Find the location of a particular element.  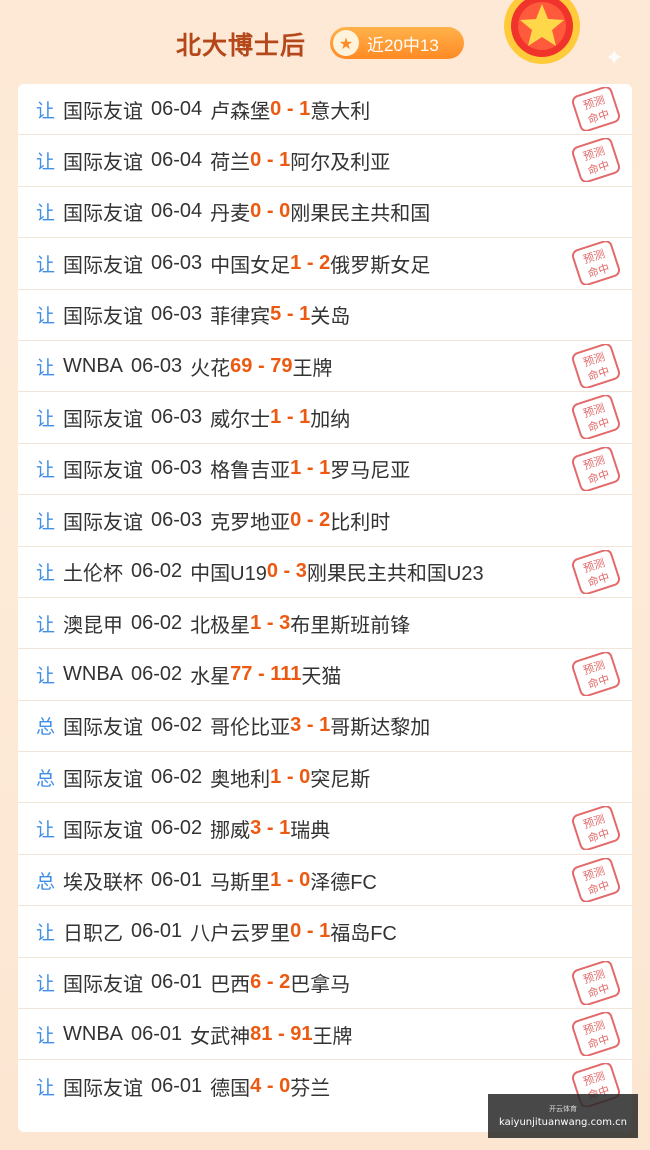

list-item: 总国际友谊 06-02 奥地利 1 - 0 突尼斯 is located at coordinates (325, 778).